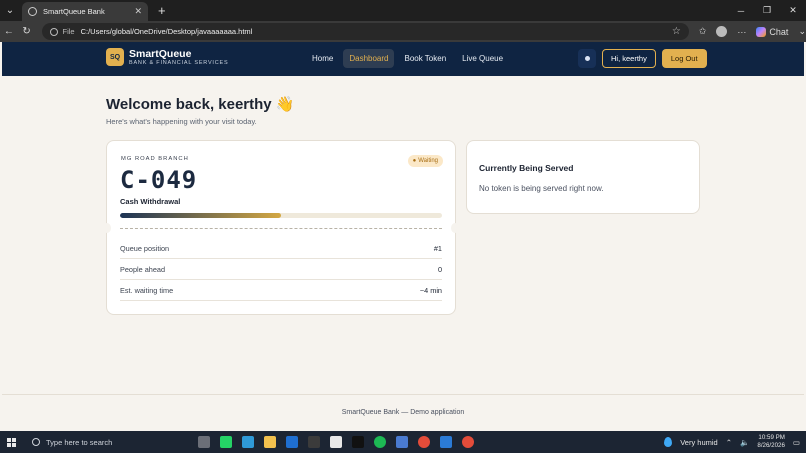 Image resolution: width=806 pixels, height=453 pixels. I want to click on info-icon, so click(53, 31).